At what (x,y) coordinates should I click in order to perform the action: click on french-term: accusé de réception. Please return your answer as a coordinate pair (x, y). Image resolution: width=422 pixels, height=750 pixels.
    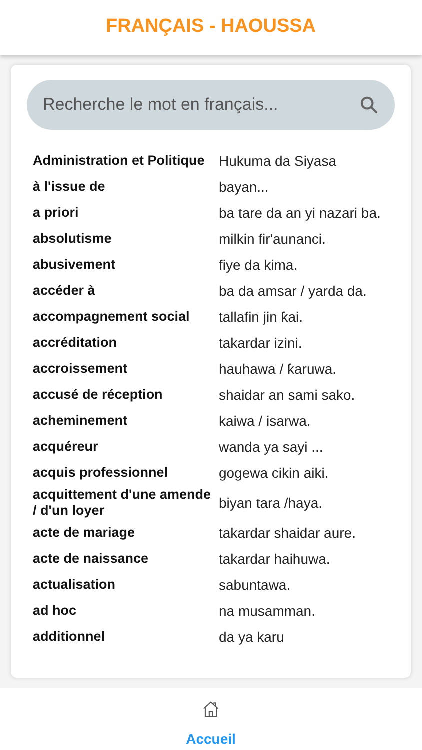
    Looking at the image, I should click on (98, 395).